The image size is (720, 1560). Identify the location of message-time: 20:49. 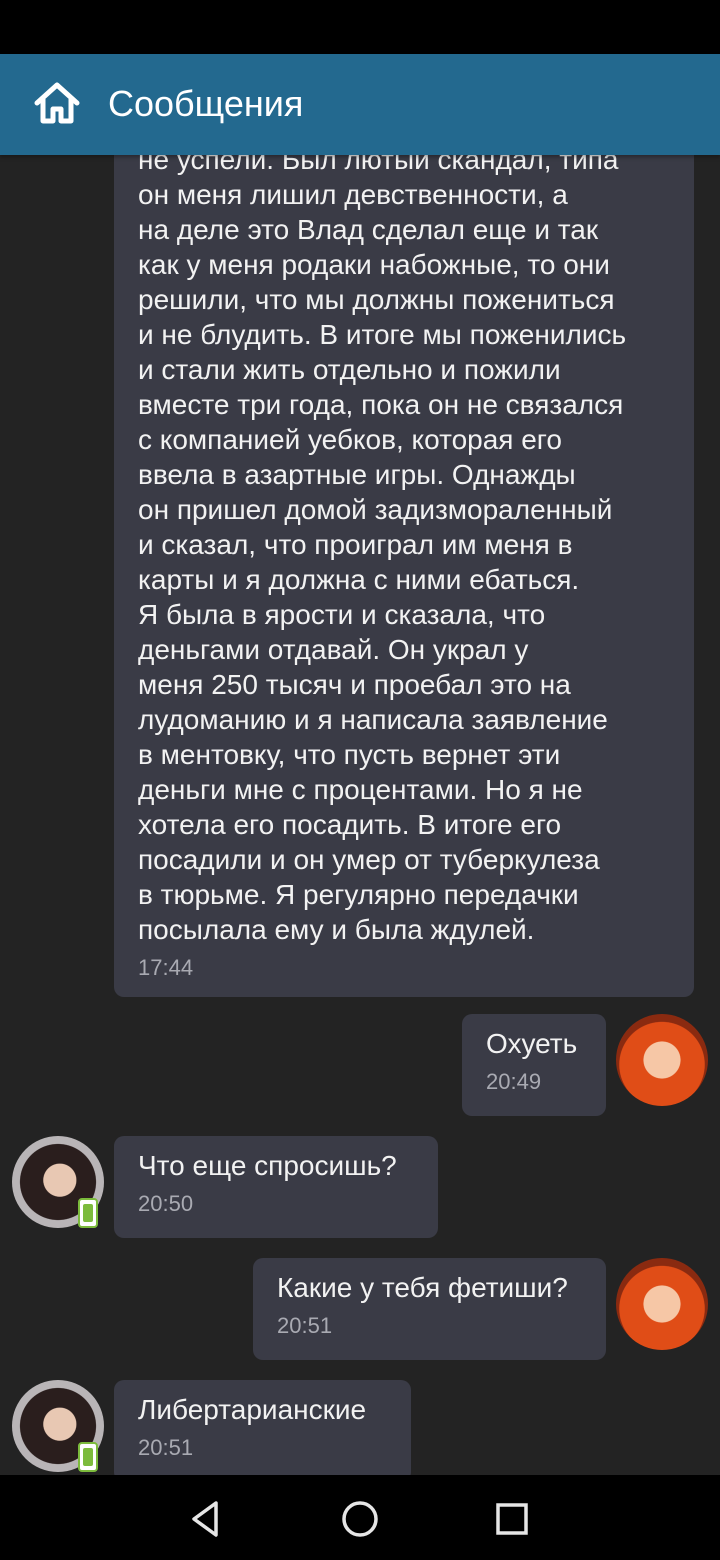
(514, 1081).